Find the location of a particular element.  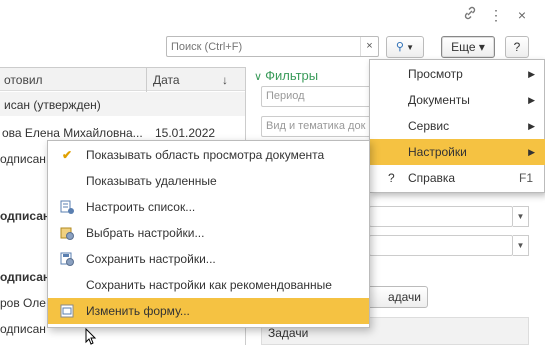

question-icon: ? is located at coordinates (391, 178).